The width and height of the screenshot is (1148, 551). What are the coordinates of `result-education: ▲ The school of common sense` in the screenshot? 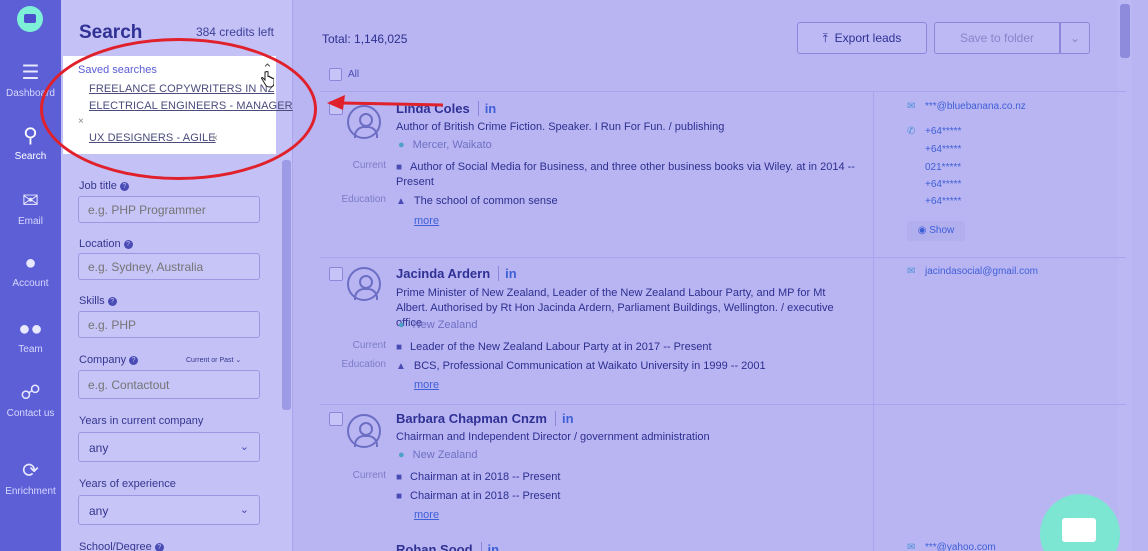 It's located at (477, 201).